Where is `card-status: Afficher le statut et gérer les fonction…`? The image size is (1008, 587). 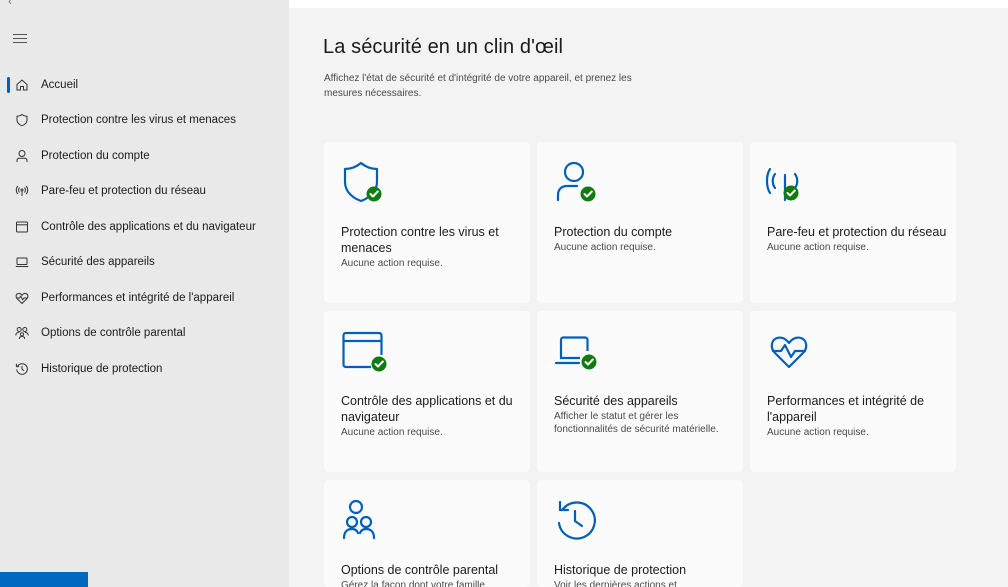 card-status: Afficher le statut et gérer les fonction… is located at coordinates (636, 423).